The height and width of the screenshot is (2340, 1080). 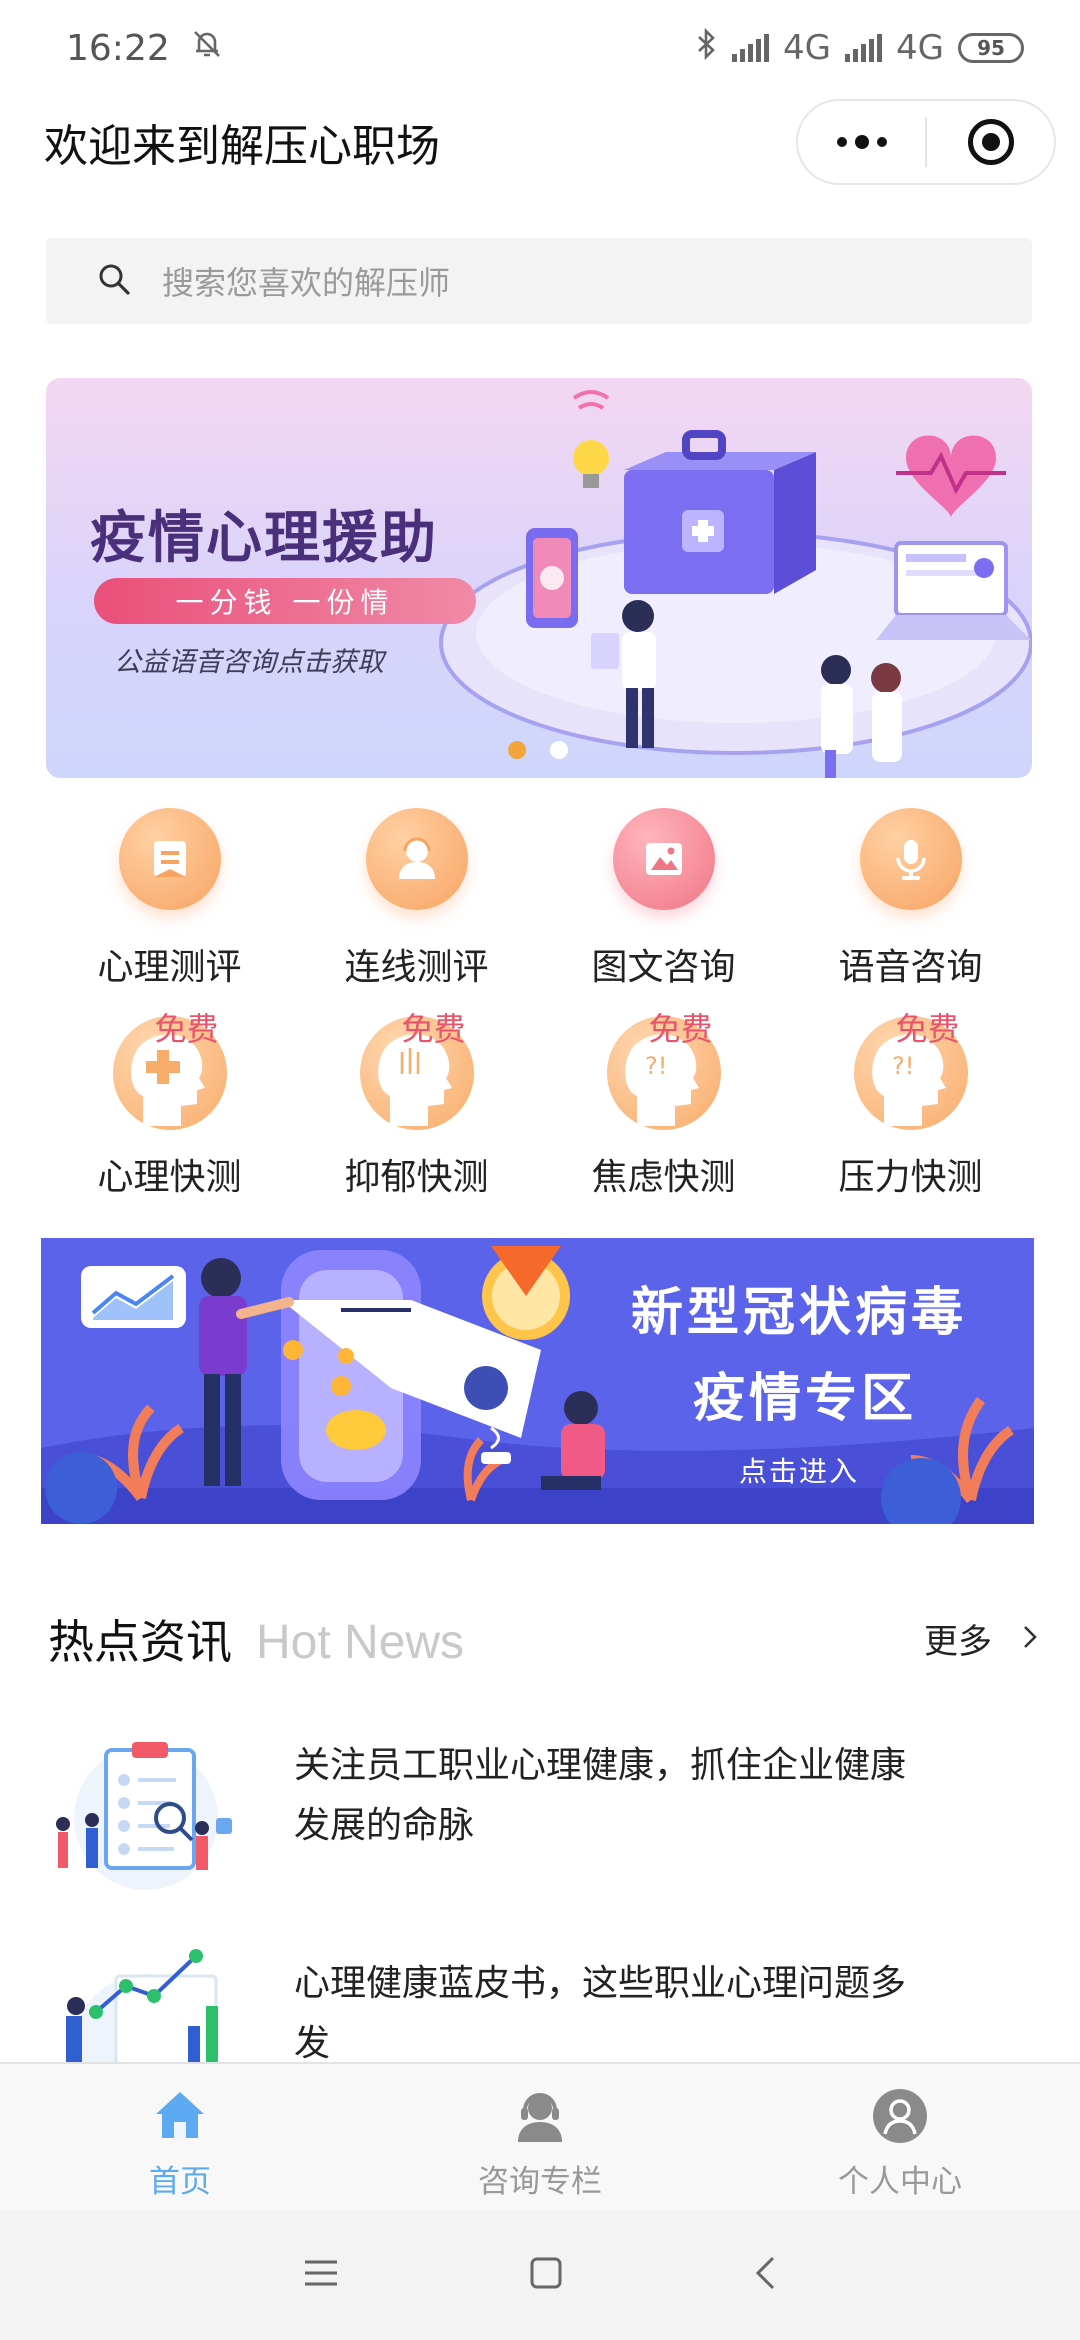 I want to click on news-headline: 心理健康蓝皮书，这些职业心理问题多 发, so click(x=644, y=2004).